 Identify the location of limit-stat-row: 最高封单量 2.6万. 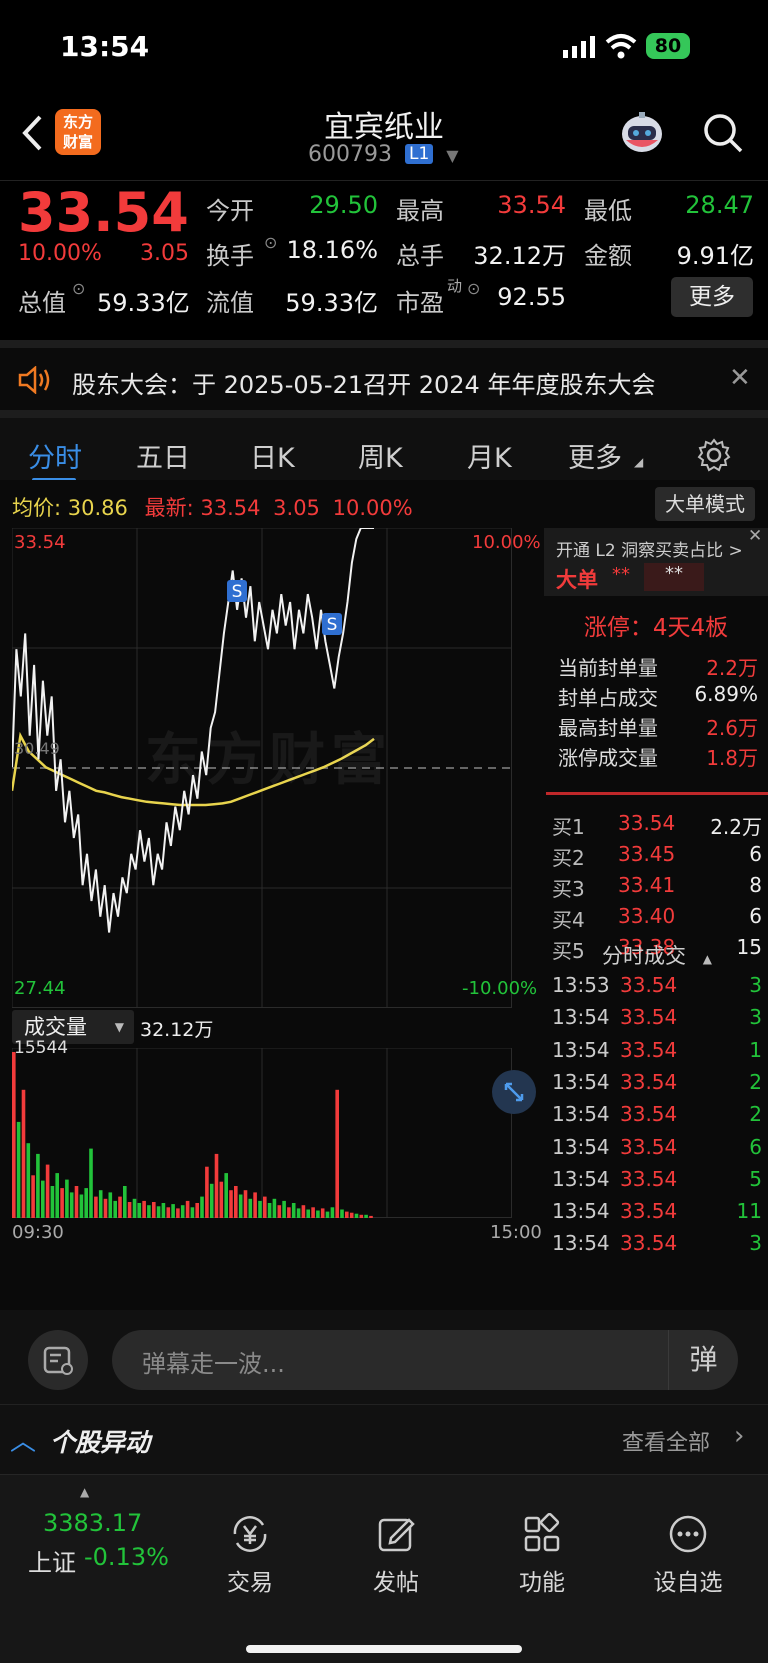
(657, 728).